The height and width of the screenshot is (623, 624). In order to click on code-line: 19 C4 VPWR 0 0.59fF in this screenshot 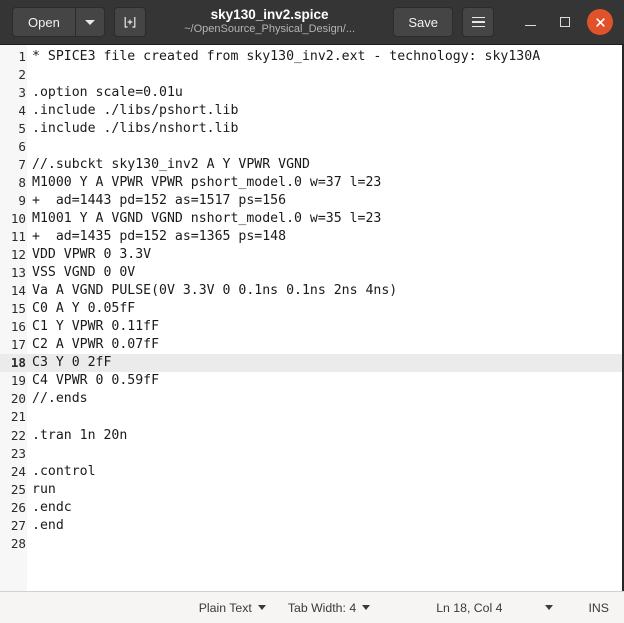, I will do `click(311, 381)`.